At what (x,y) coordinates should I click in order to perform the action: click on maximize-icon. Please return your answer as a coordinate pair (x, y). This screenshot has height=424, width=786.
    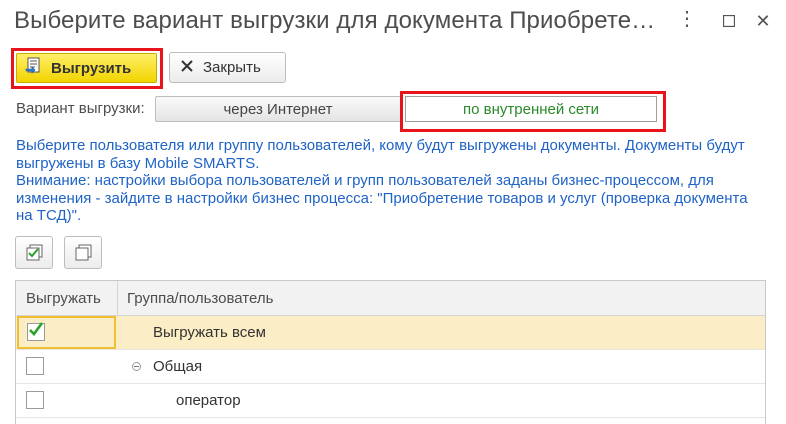
    Looking at the image, I should click on (729, 21).